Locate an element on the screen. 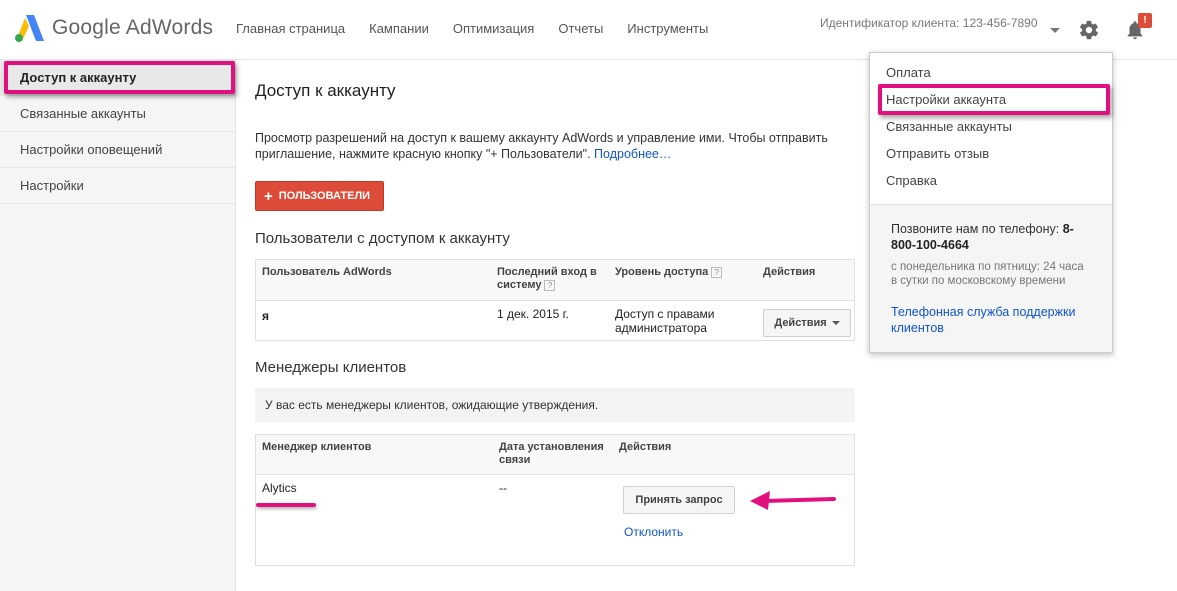 Image resolution: width=1177 pixels, height=591 pixels. managers-section-title: Менеджеры клиентов is located at coordinates (331, 367).